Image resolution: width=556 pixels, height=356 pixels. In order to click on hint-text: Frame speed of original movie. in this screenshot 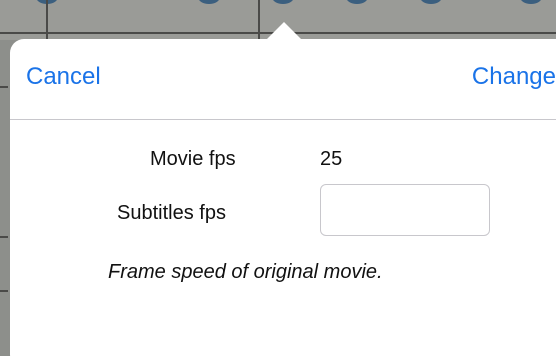, I will do `click(245, 272)`.